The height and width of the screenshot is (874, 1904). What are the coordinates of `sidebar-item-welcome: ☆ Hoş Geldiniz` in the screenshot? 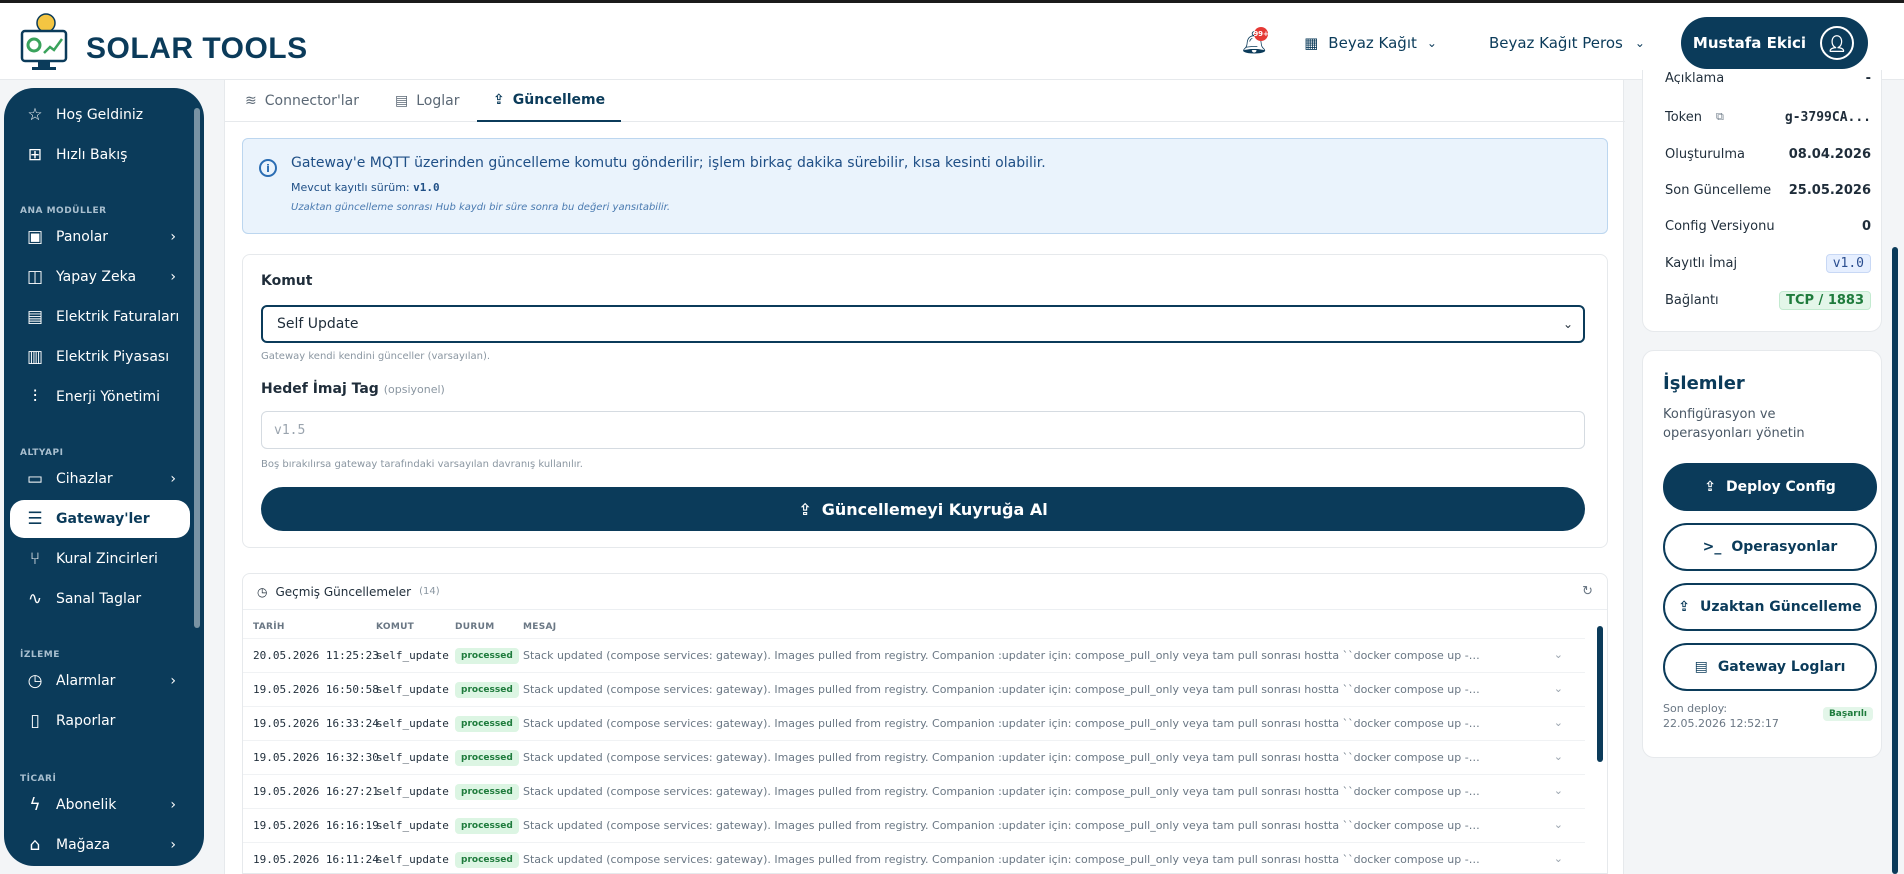 It's located at (100, 115).